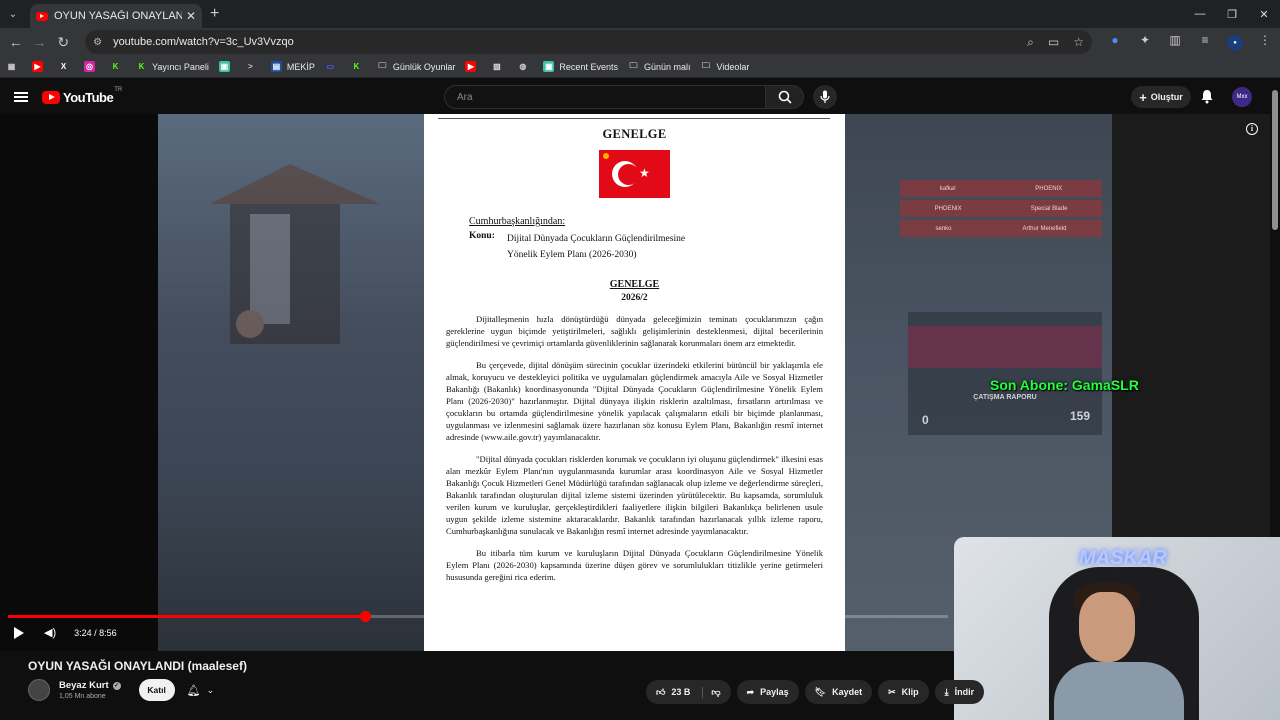 The height and width of the screenshot is (720, 1280). What do you see at coordinates (1001, 188) in the screenshot?
I see `kill-feed-row: kafka! PHOENIX` at bounding box center [1001, 188].